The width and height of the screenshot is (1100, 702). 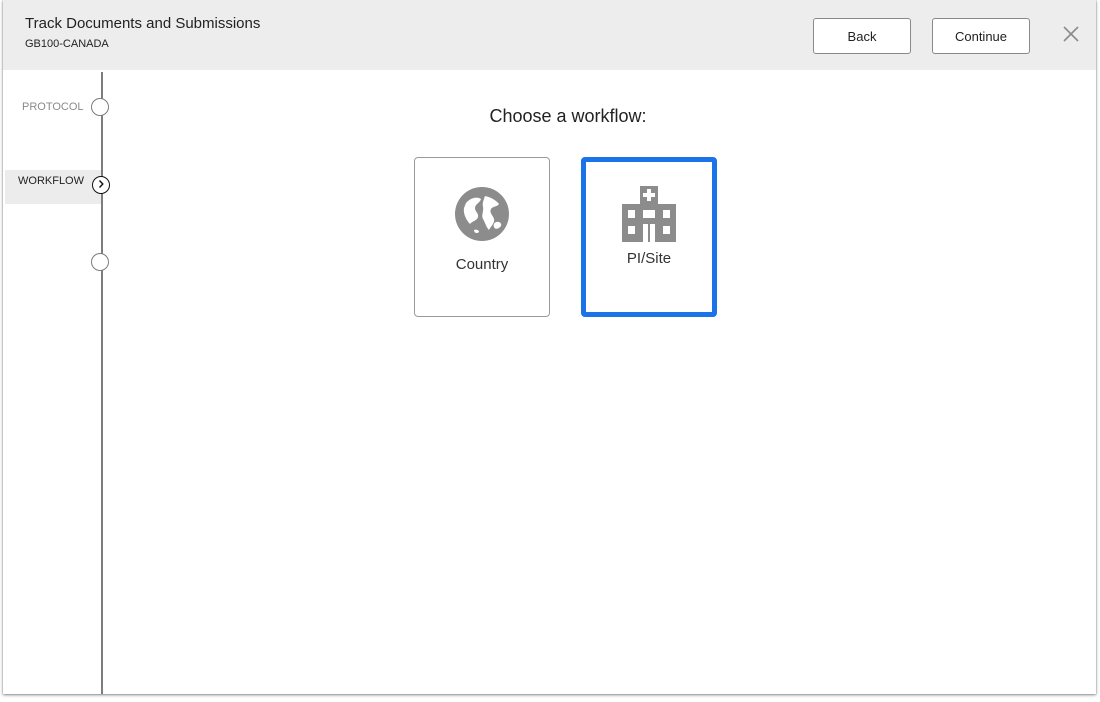 What do you see at coordinates (51, 181) in the screenshot?
I see `step-label-workflow: WORKFLOW` at bounding box center [51, 181].